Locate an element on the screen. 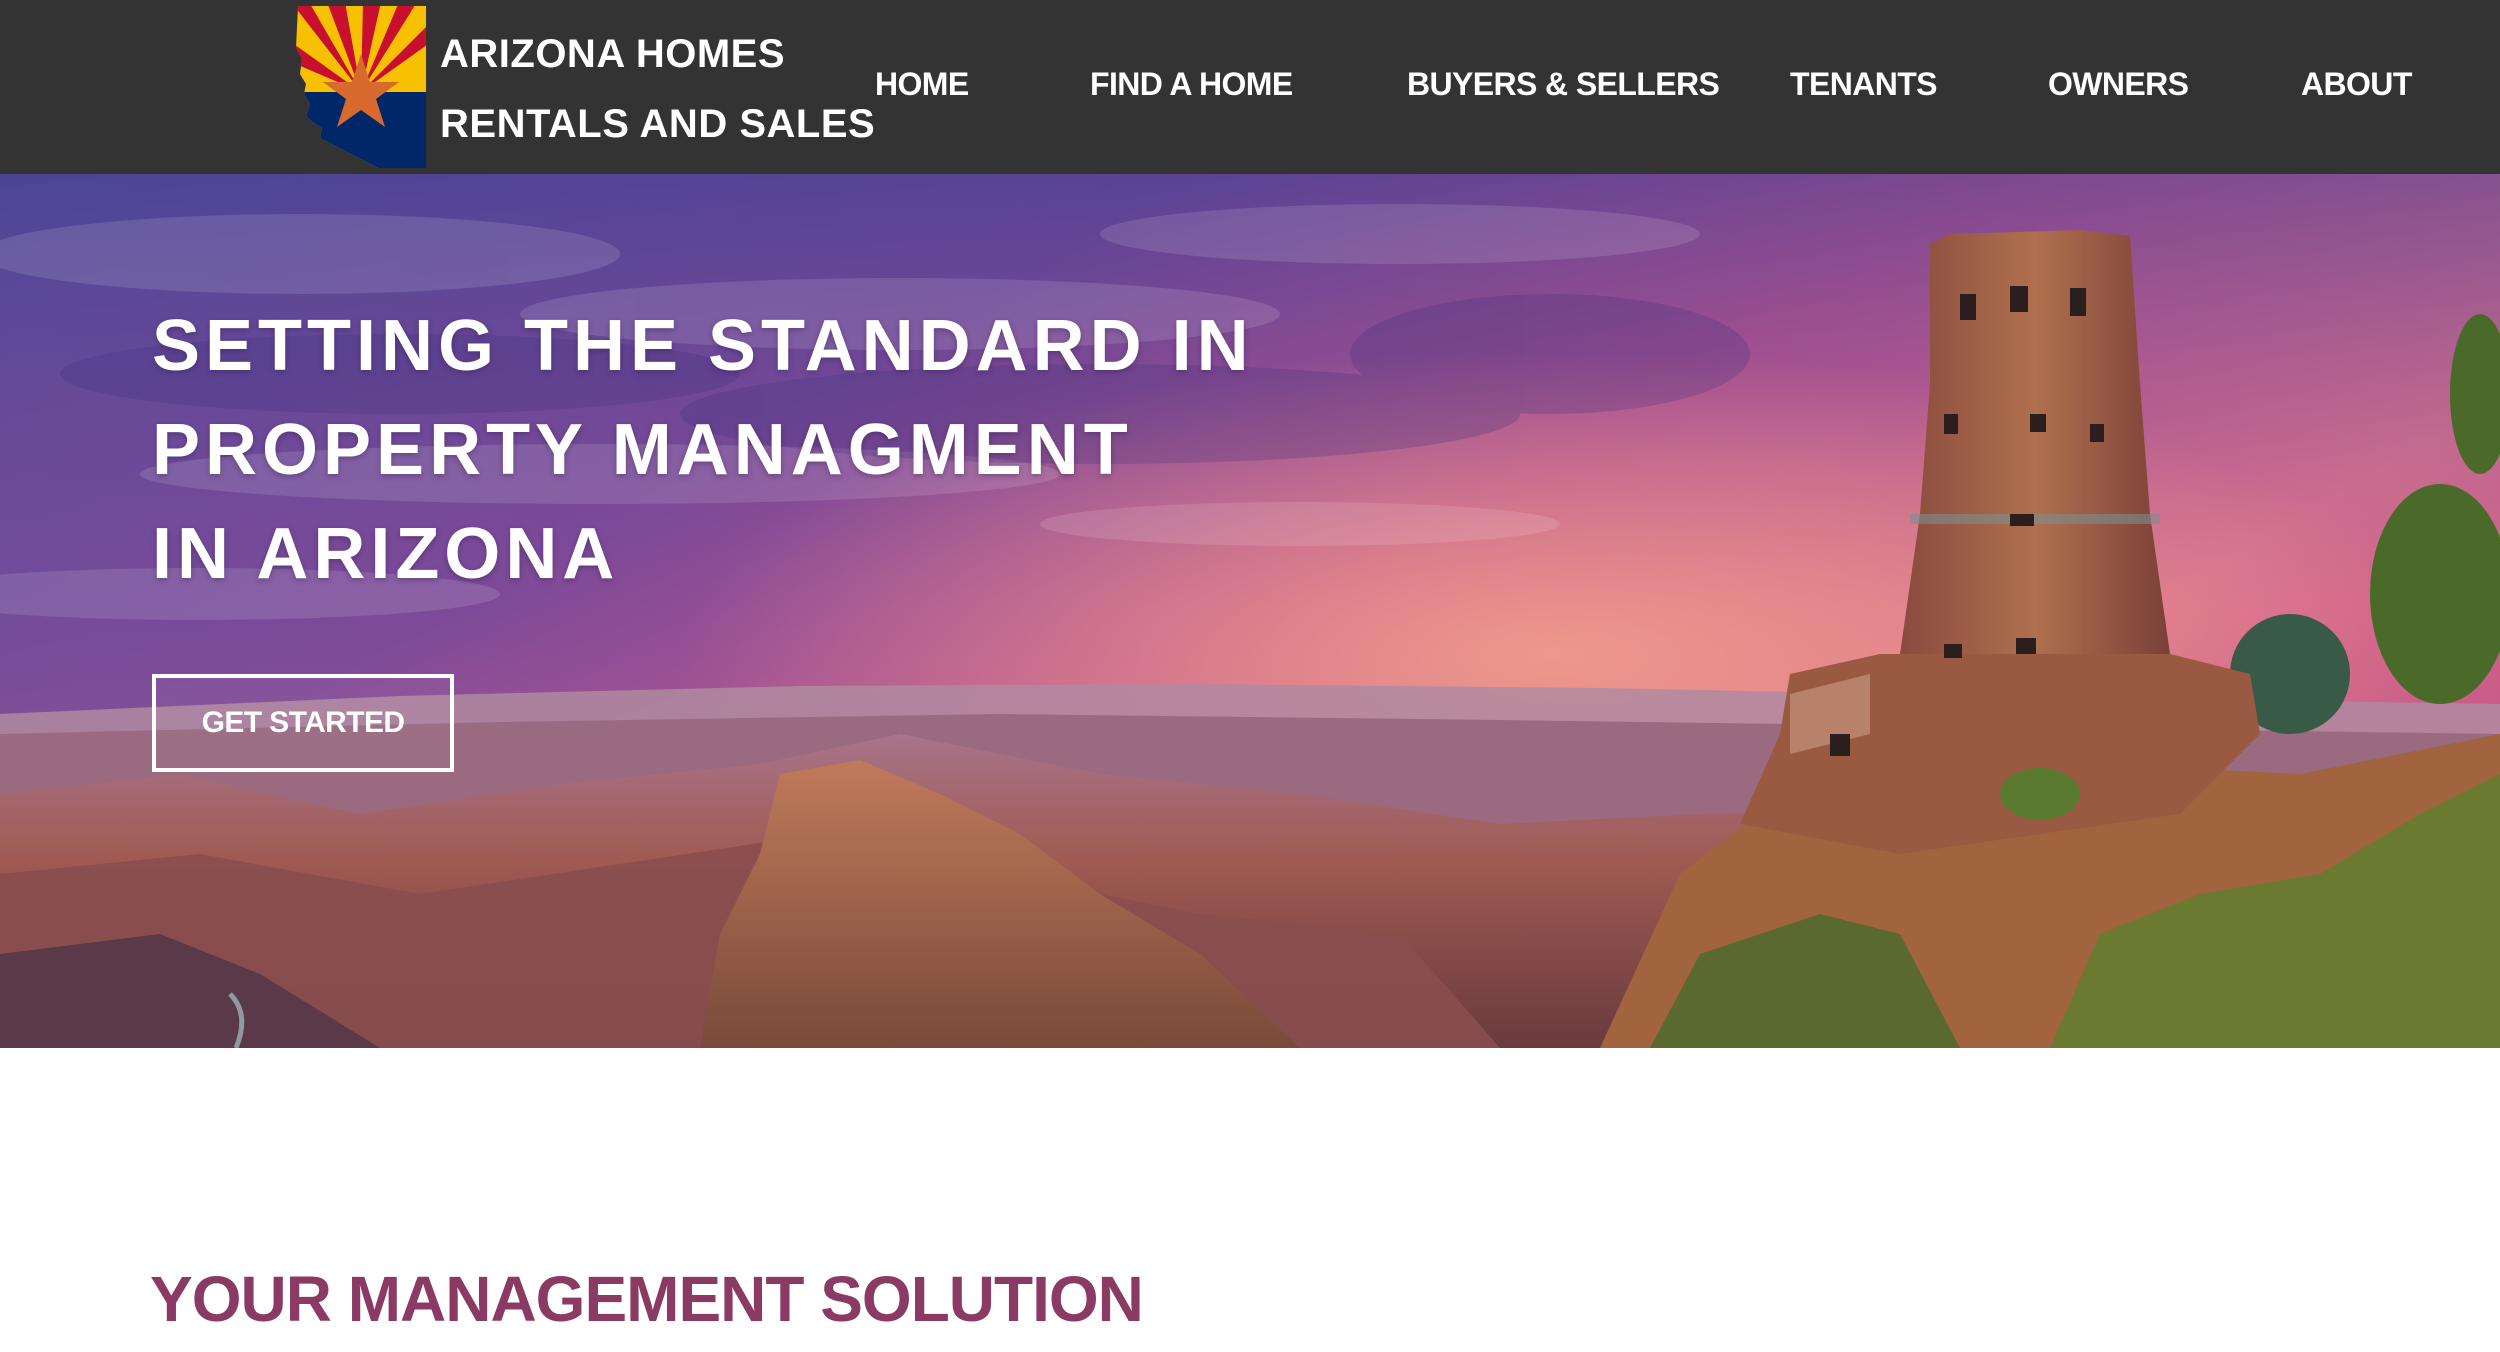 This screenshot has height=1352, width=2500. nav-find-a-home: FIND A HOME is located at coordinates (1191, 84).